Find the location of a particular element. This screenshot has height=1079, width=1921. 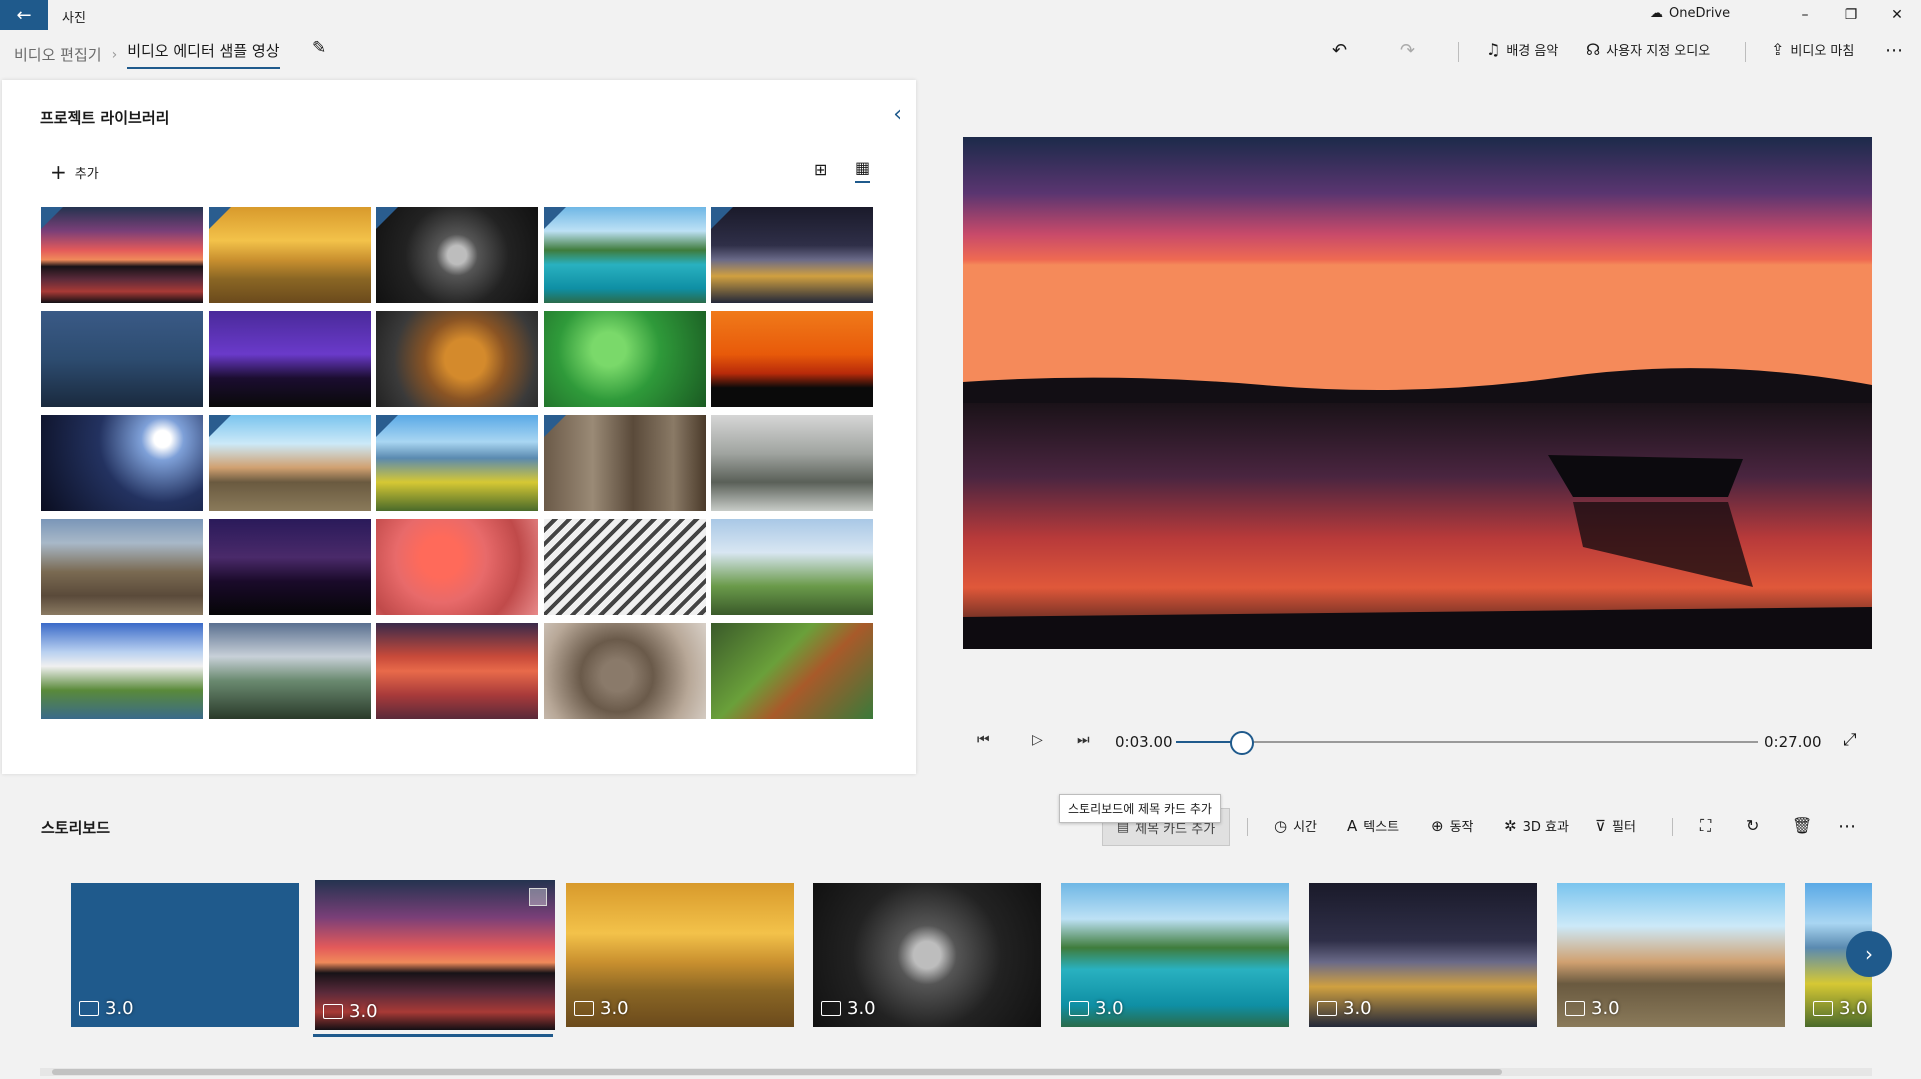

undo-icon: ↶ is located at coordinates (1340, 50).